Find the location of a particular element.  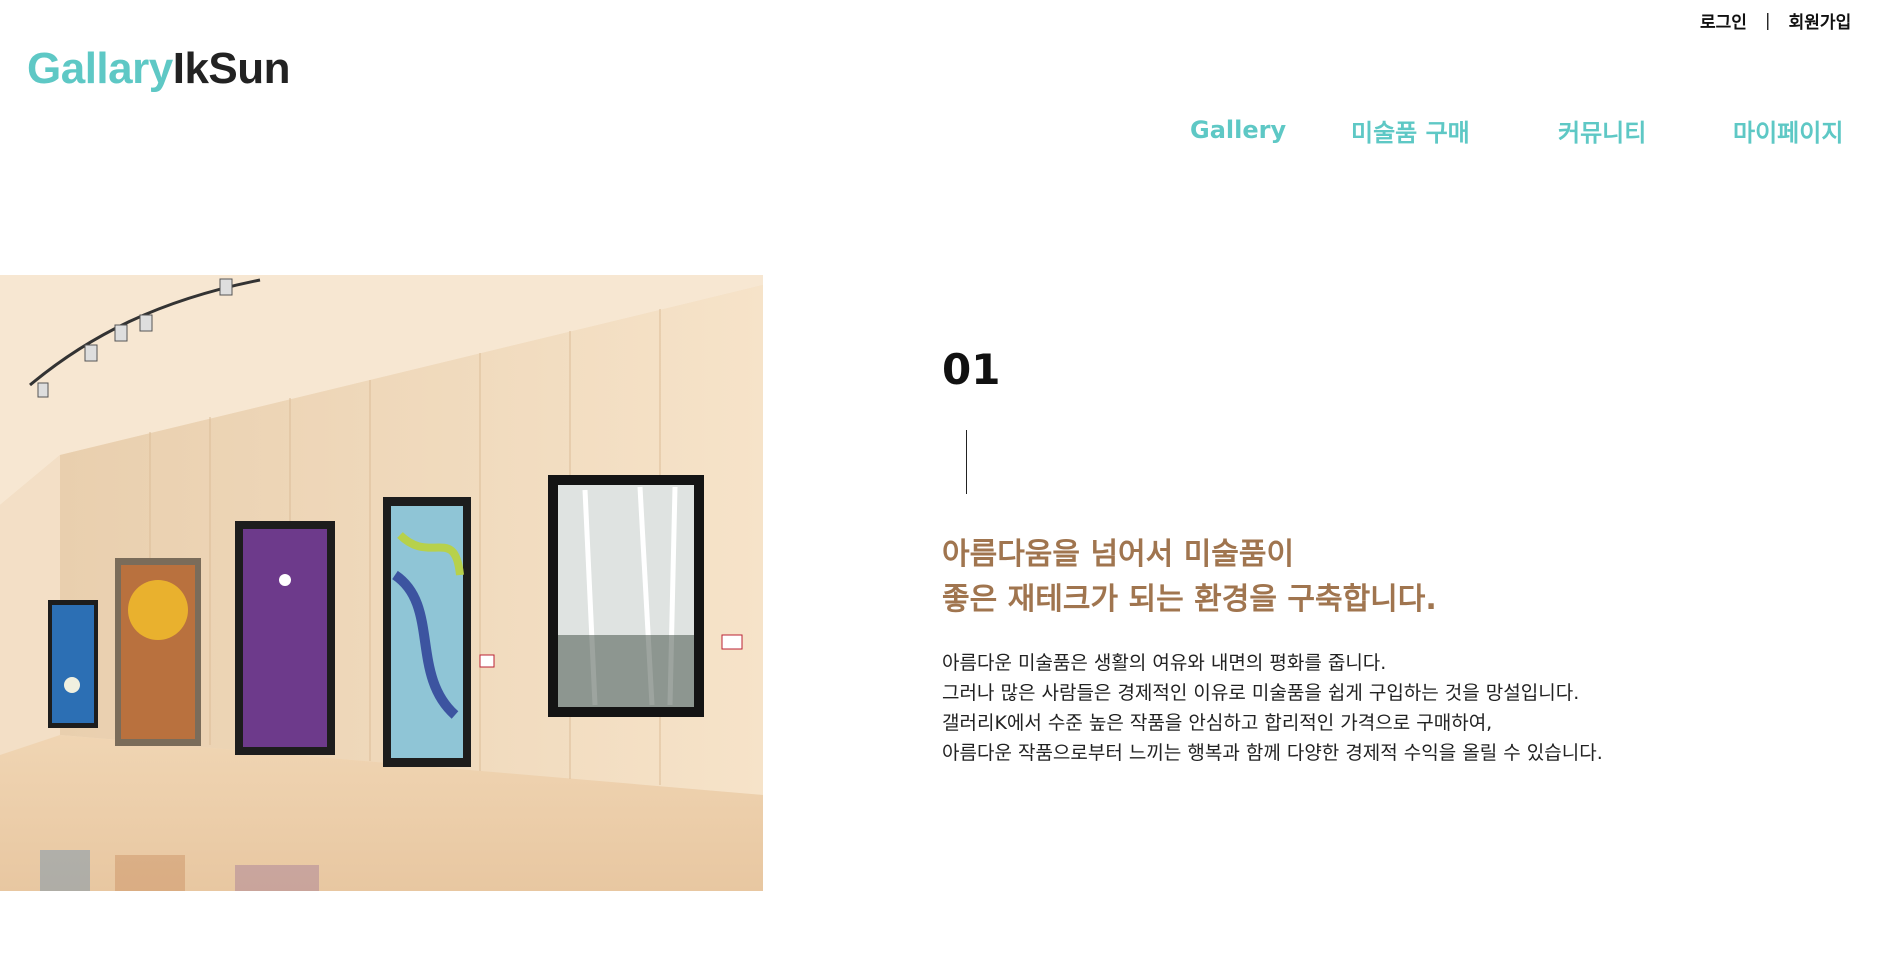

utility-links: 로그인 | 회원가입 is located at coordinates (1785, 21).